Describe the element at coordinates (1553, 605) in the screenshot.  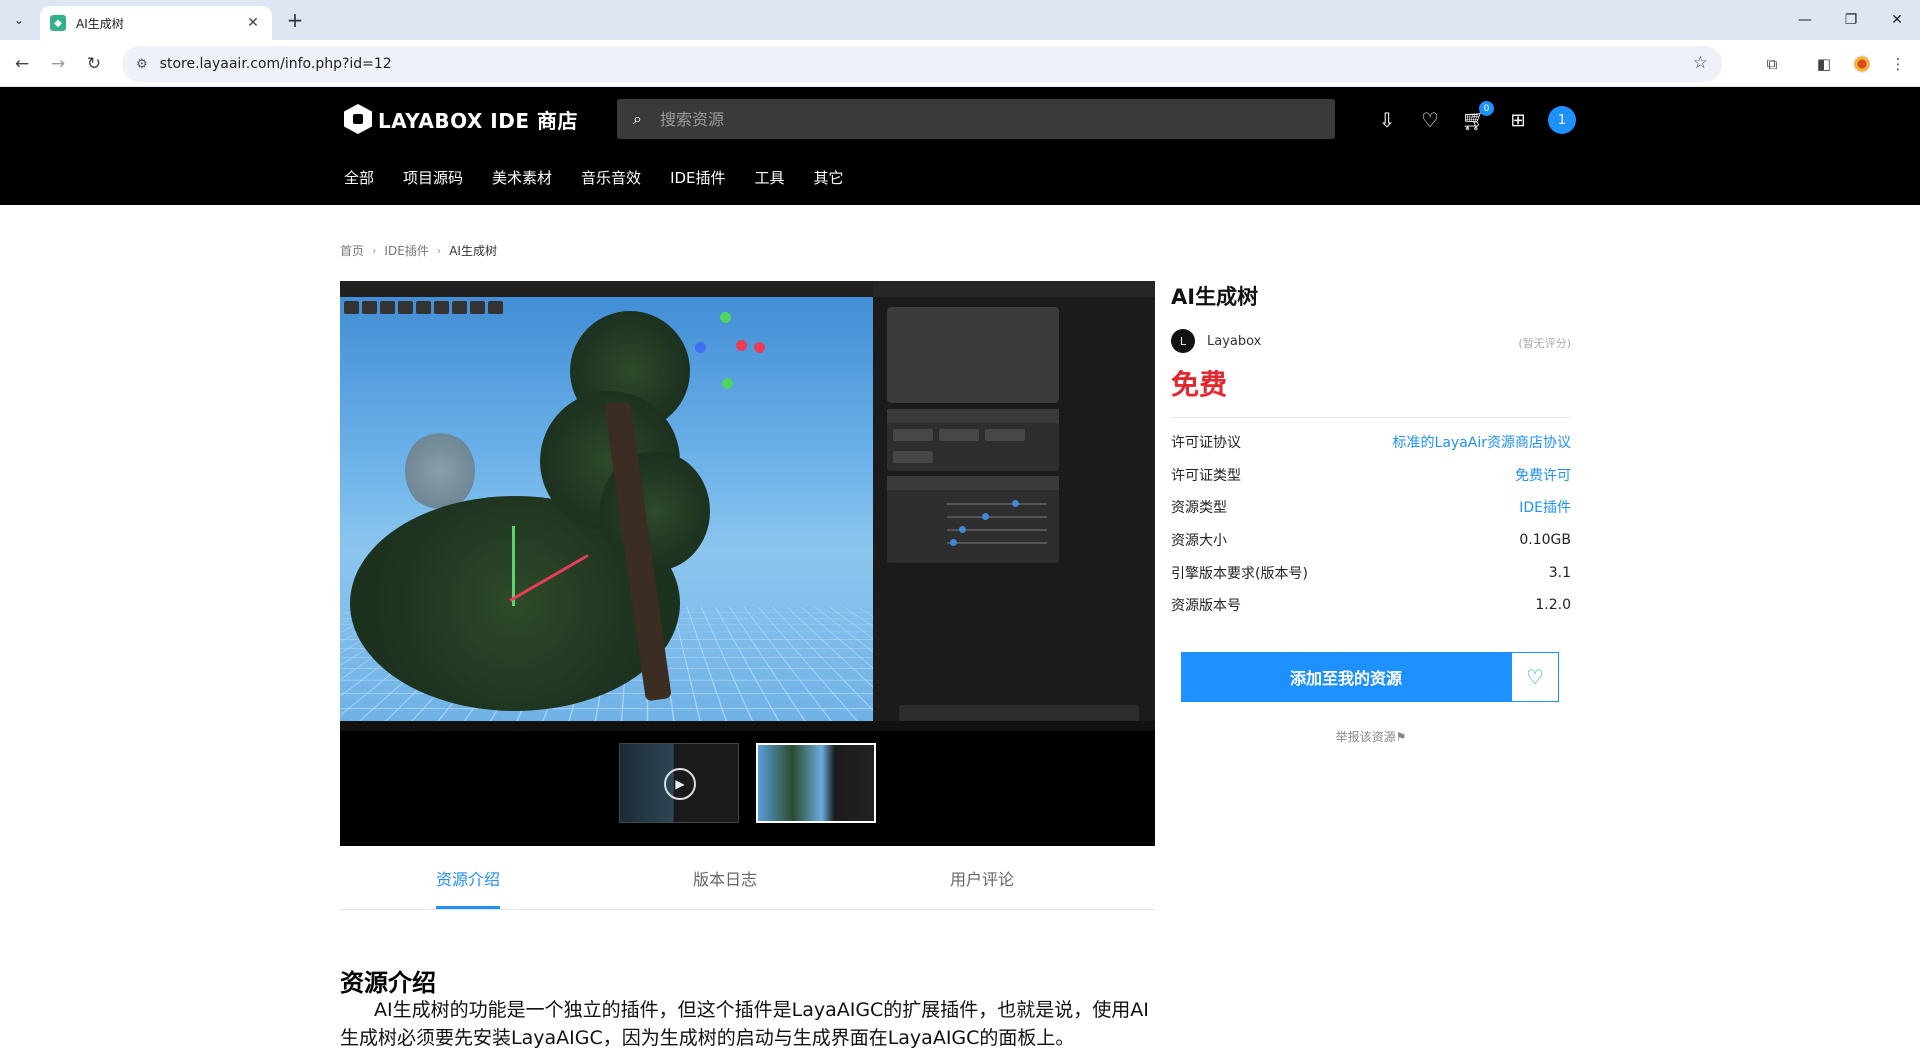
I see `spec-value: 1.2.0` at that location.